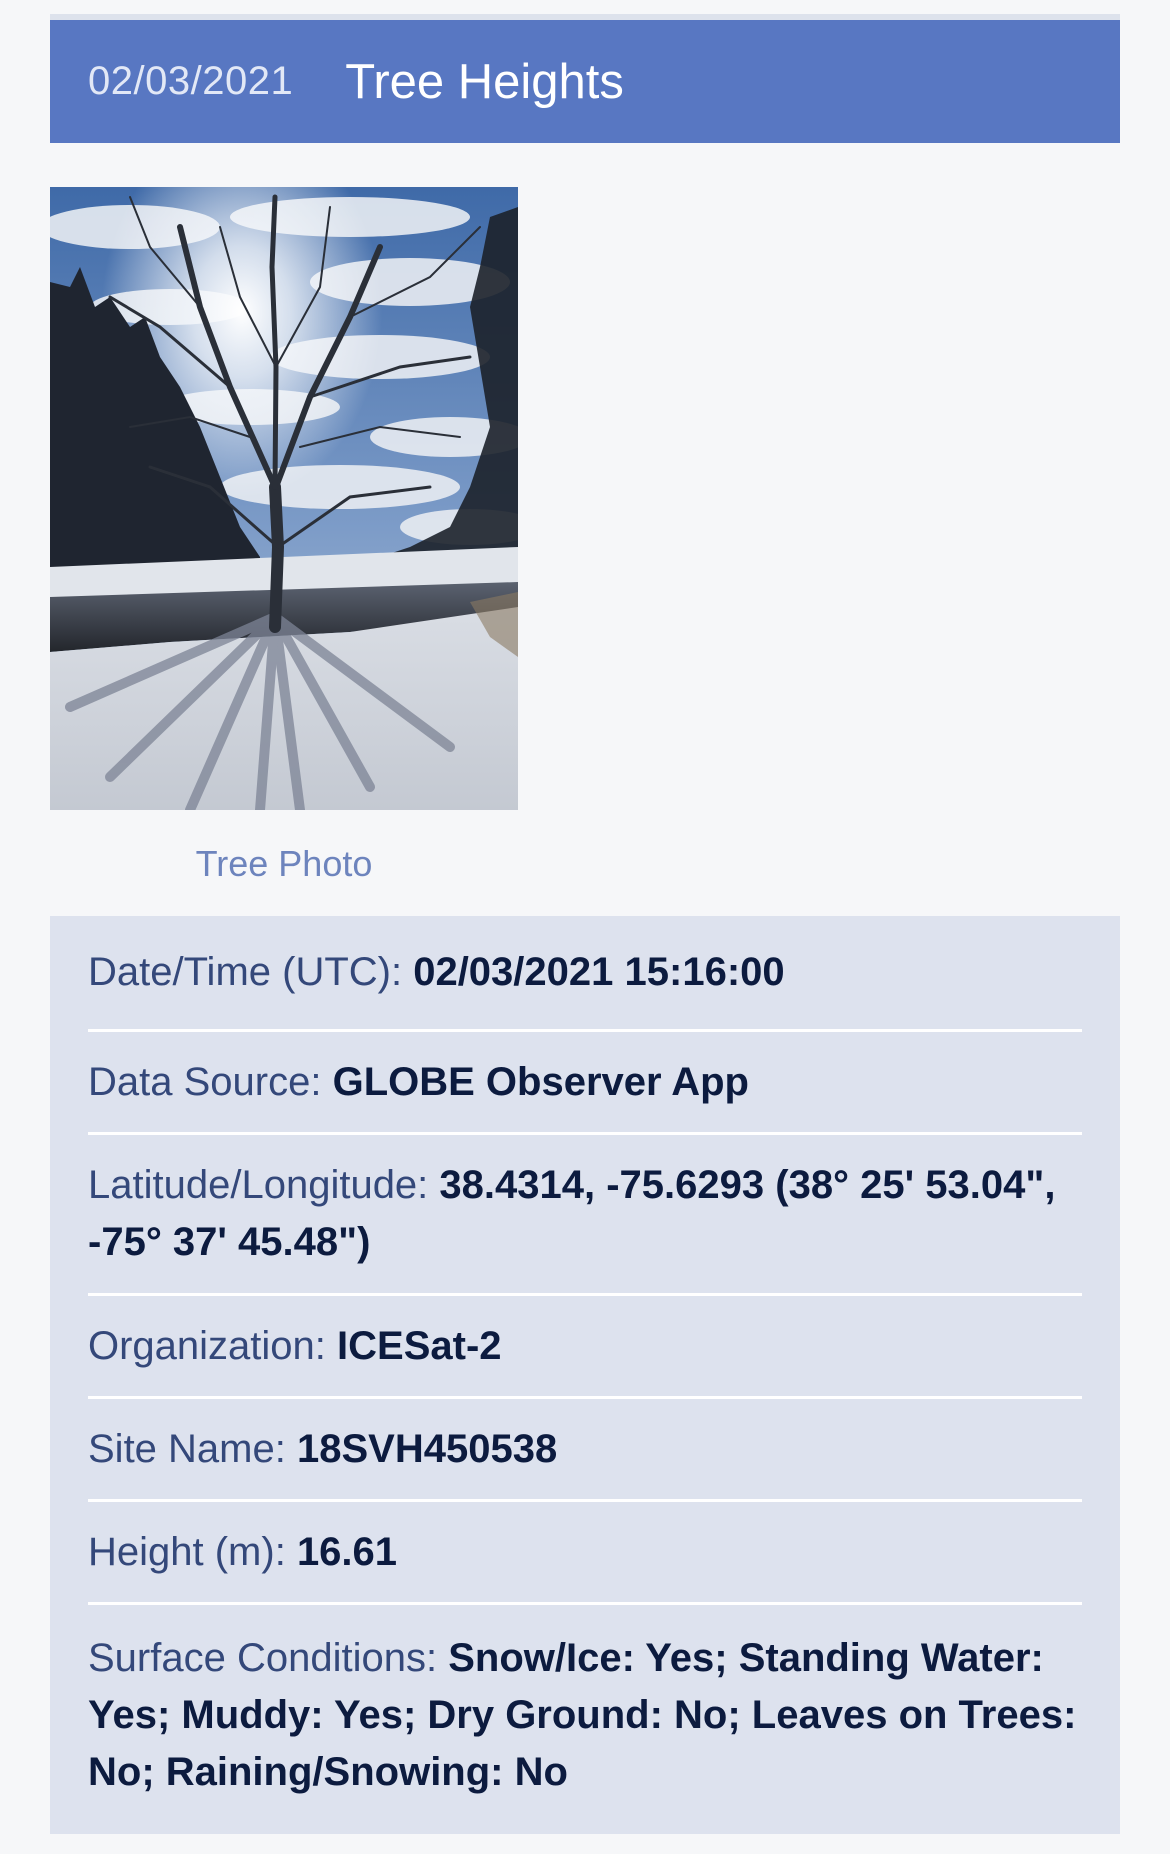  I want to click on tree-photo-image, so click(284, 498).